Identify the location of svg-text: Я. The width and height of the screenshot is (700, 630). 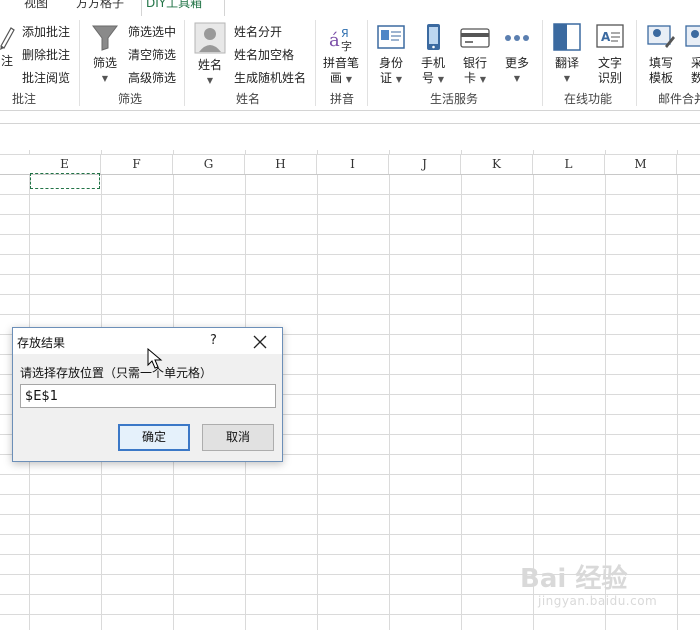
(345, 33).